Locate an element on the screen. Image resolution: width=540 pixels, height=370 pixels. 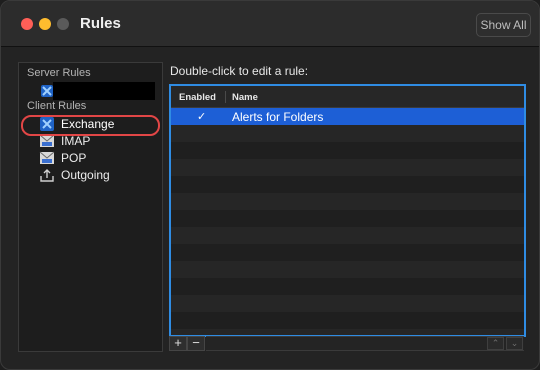
add-rule-button: + is located at coordinates (178, 343).